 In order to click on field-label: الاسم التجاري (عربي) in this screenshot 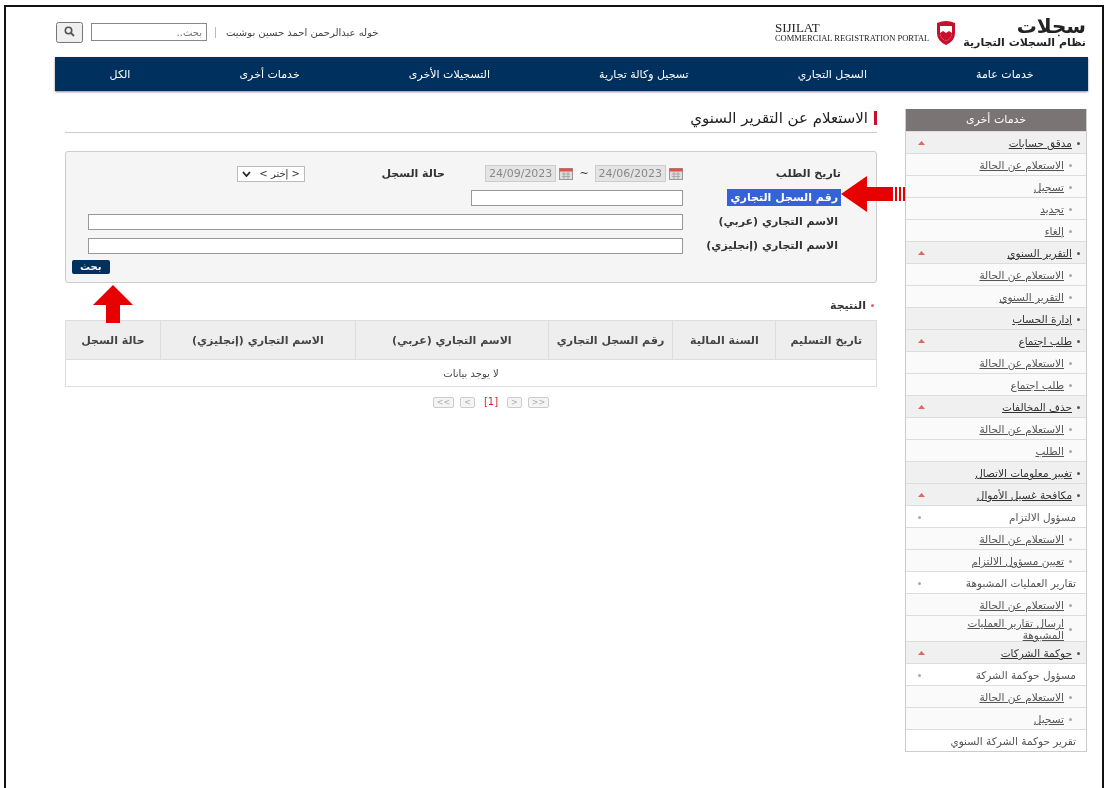, I will do `click(778, 222)`.